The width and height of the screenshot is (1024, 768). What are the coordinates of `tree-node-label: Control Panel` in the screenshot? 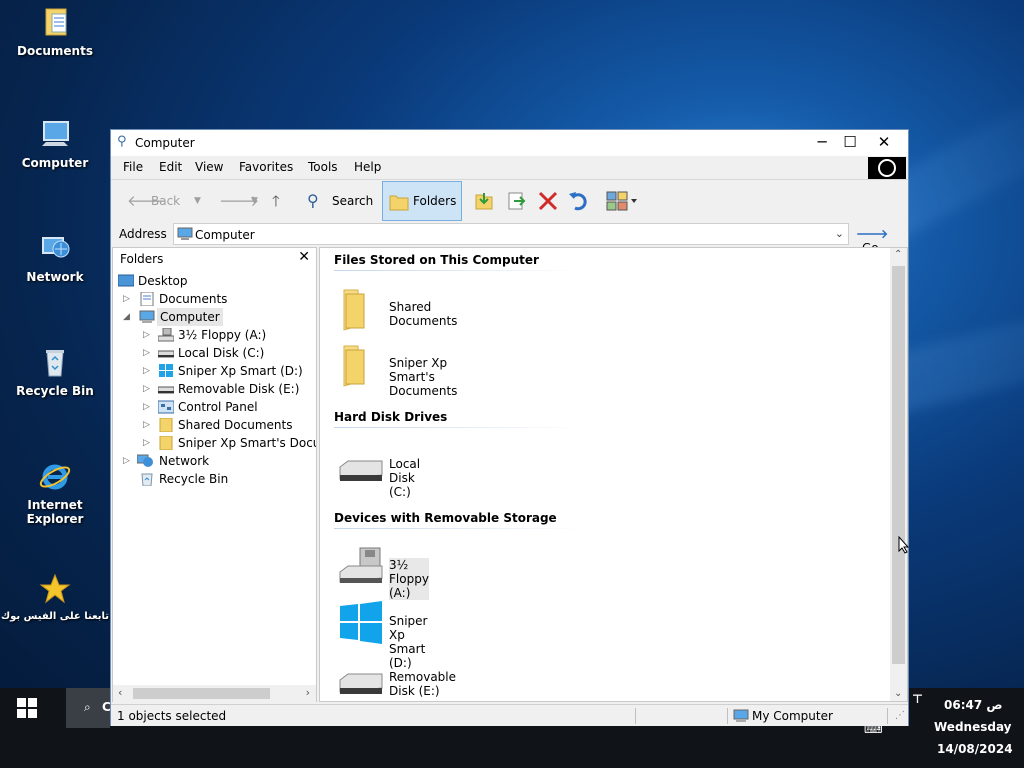 It's located at (218, 407).